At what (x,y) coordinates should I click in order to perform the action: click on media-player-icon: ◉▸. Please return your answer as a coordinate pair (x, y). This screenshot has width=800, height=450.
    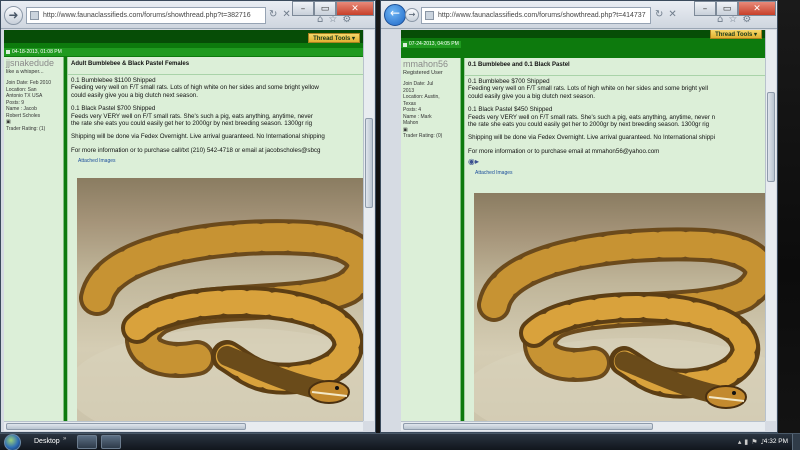
    Looking at the image, I should click on (616, 161).